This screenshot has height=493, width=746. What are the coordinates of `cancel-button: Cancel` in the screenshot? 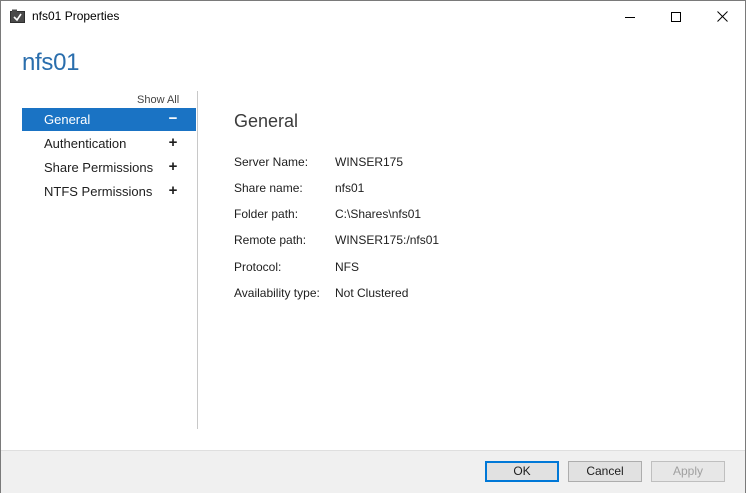 It's located at (605, 471).